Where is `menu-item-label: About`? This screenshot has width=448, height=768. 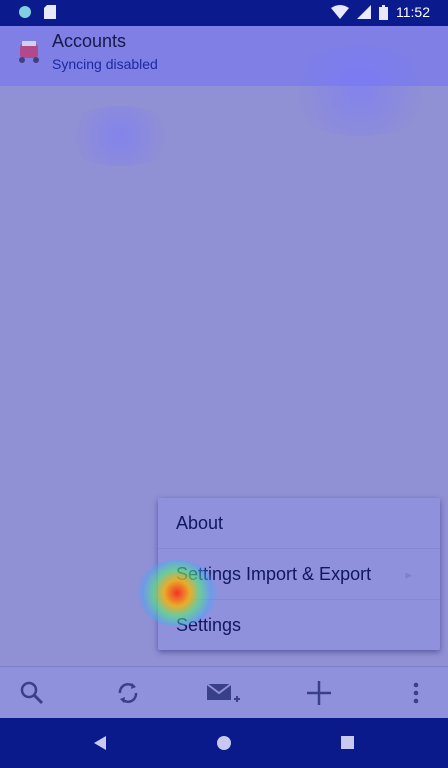
menu-item-label: About is located at coordinates (200, 523).